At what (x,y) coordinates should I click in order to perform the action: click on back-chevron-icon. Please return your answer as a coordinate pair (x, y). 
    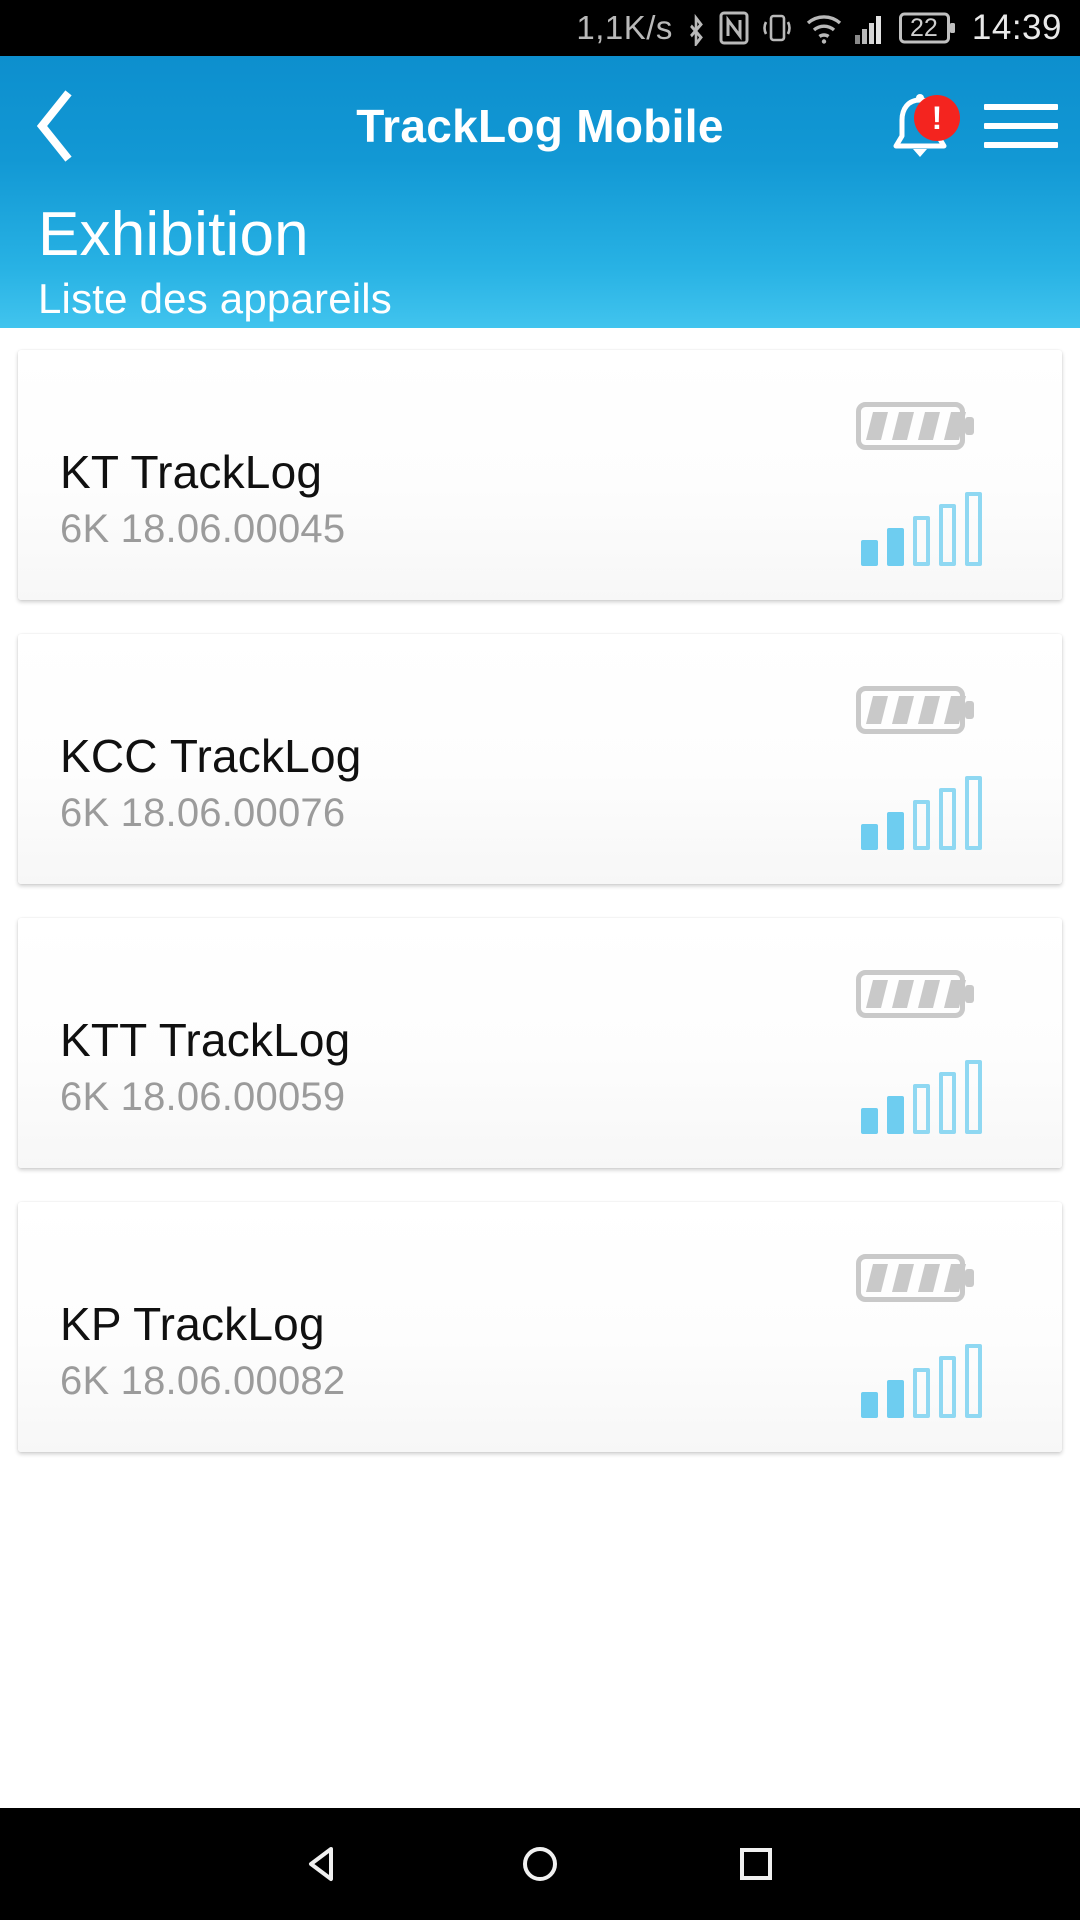
    Looking at the image, I should click on (54, 126).